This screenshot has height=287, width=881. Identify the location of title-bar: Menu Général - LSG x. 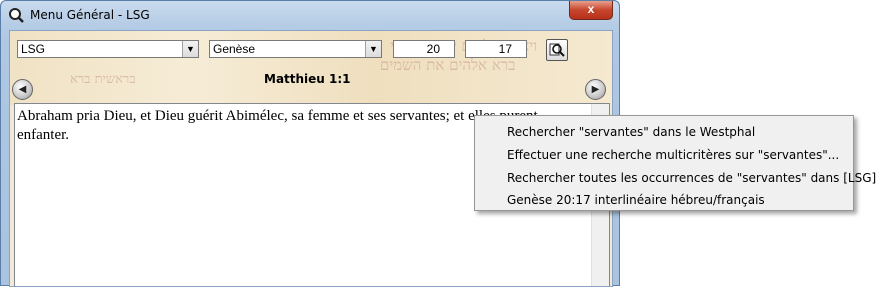
(311, 15).